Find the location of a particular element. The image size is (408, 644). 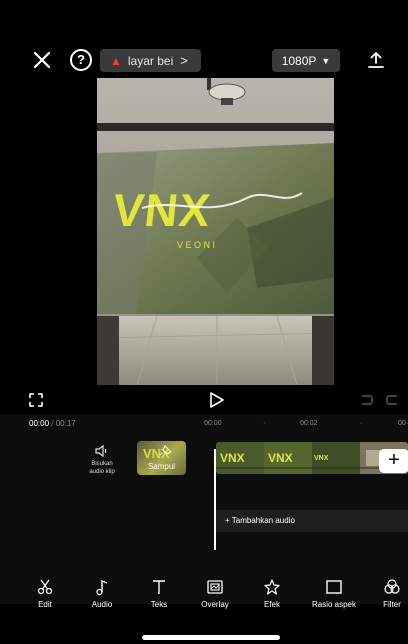

trending-label: layar beі is located at coordinates (150, 60).